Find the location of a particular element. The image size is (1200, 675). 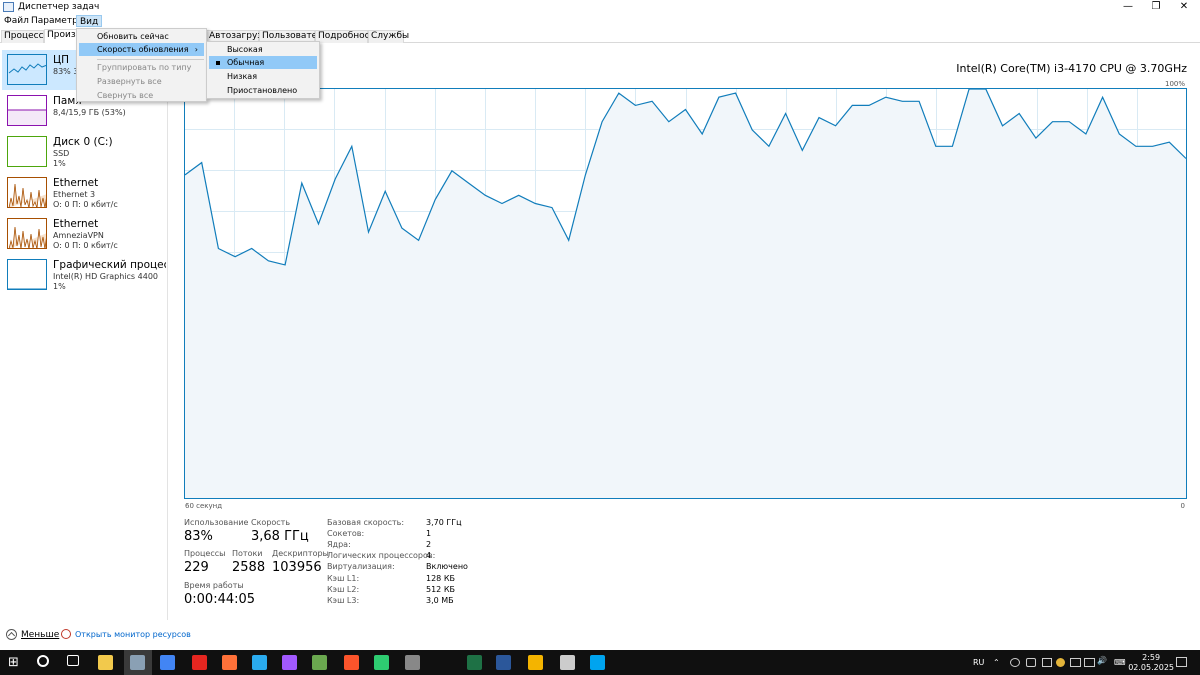

app-icon is located at coordinates (597, 662).